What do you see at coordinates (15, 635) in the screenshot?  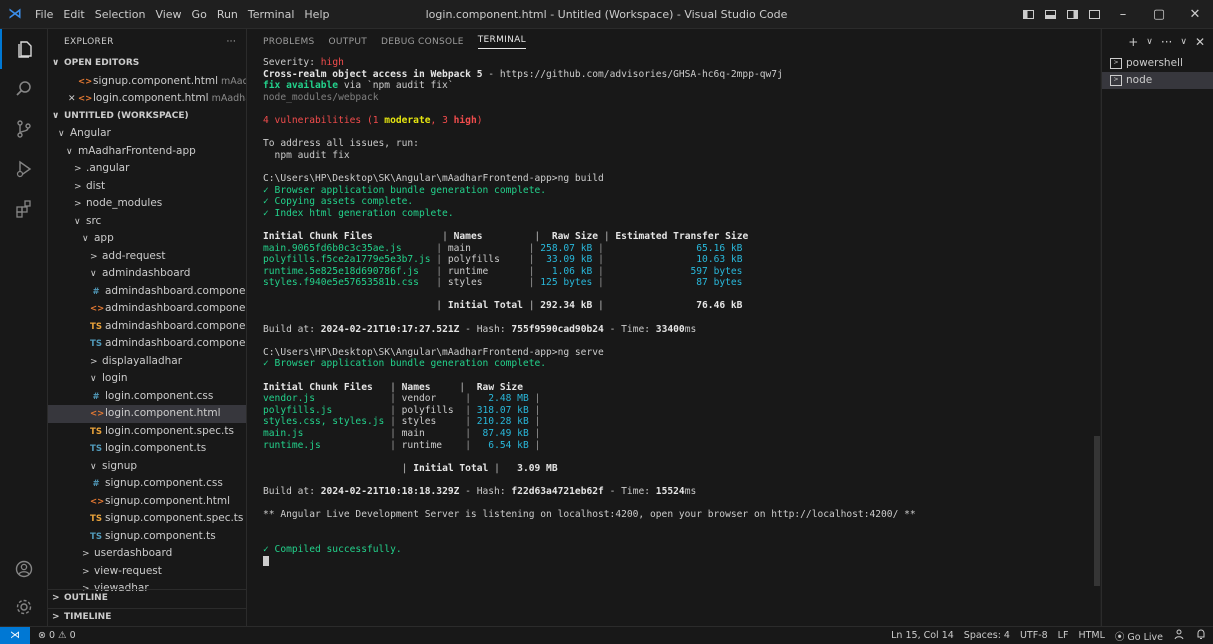 I see `remote-indicator: ⋊` at bounding box center [15, 635].